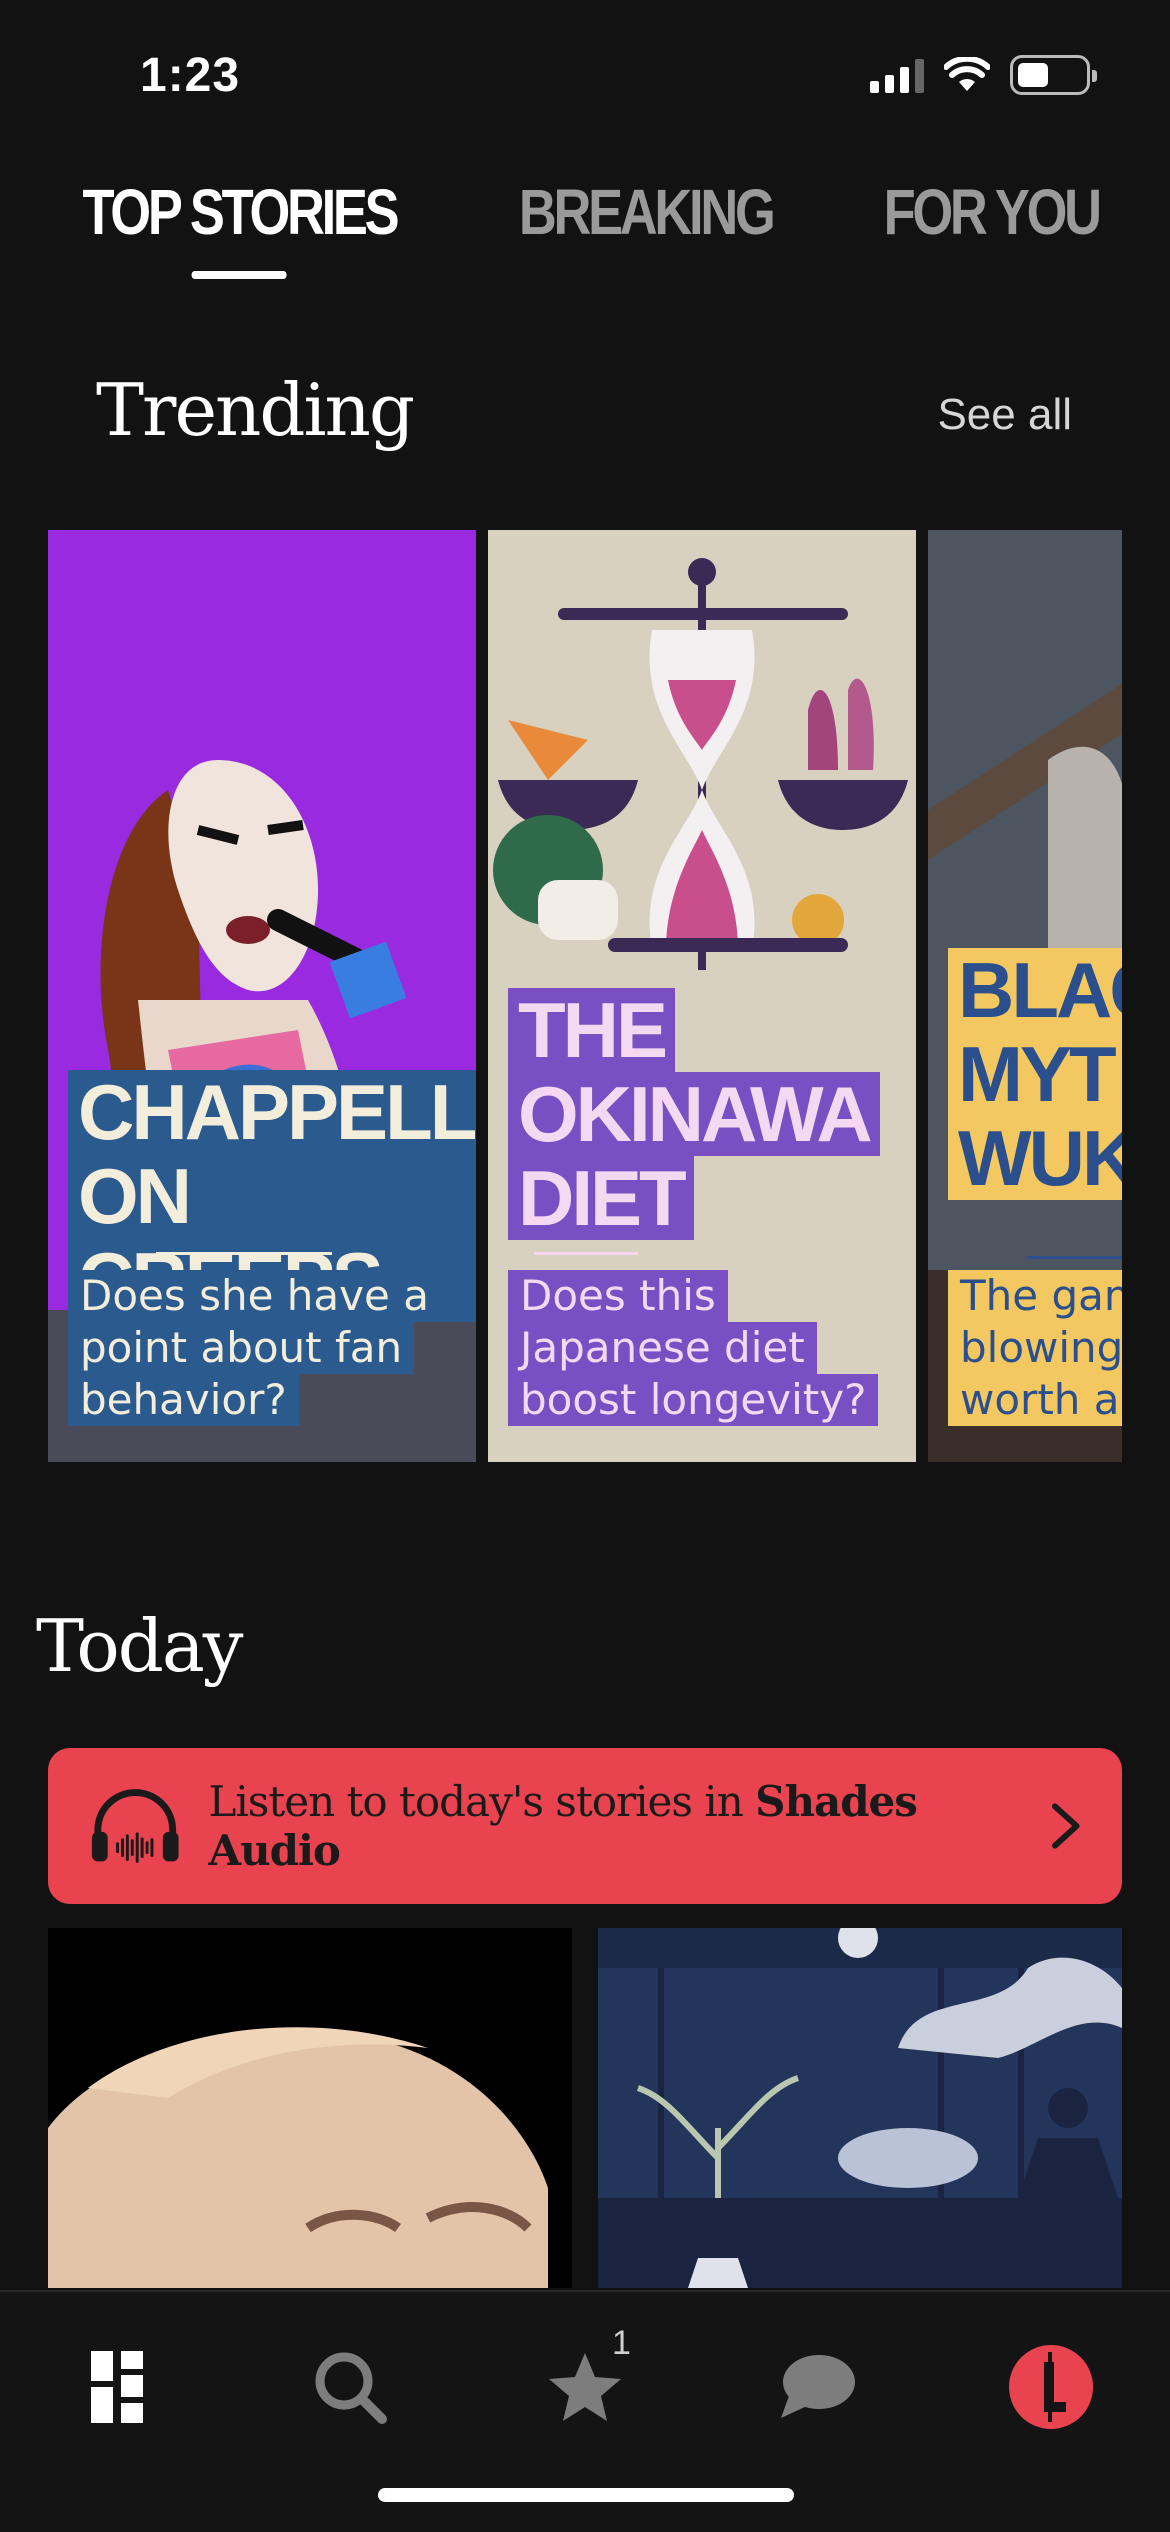 The width and height of the screenshot is (1170, 2532). I want to click on cellular-signal-icon, so click(897, 75).